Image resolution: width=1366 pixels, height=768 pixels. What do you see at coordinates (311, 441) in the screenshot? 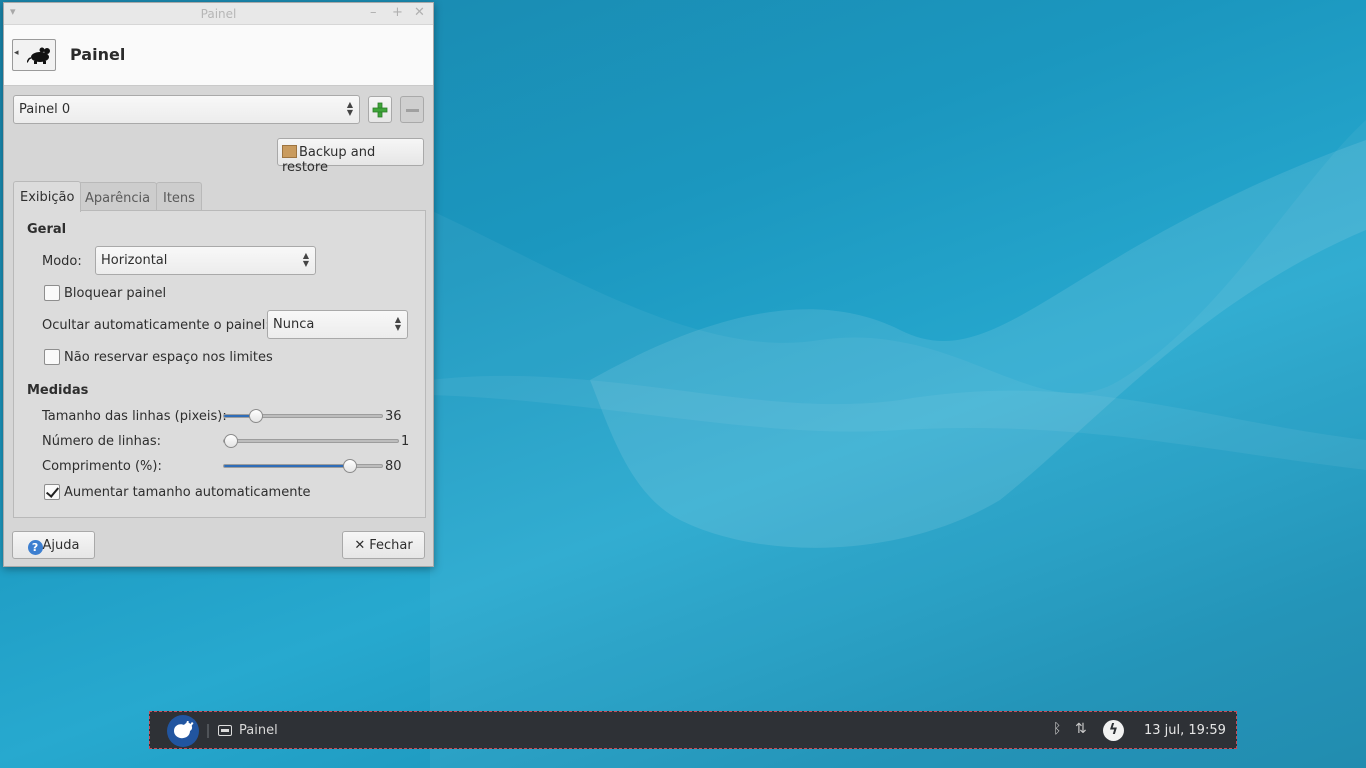
I see `rows-slider` at bounding box center [311, 441].